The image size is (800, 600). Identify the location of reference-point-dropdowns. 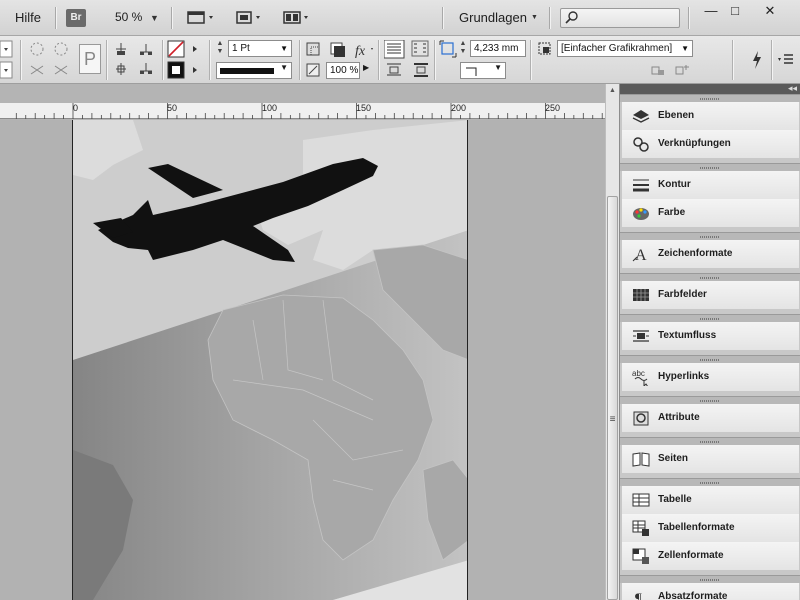
(7, 60).